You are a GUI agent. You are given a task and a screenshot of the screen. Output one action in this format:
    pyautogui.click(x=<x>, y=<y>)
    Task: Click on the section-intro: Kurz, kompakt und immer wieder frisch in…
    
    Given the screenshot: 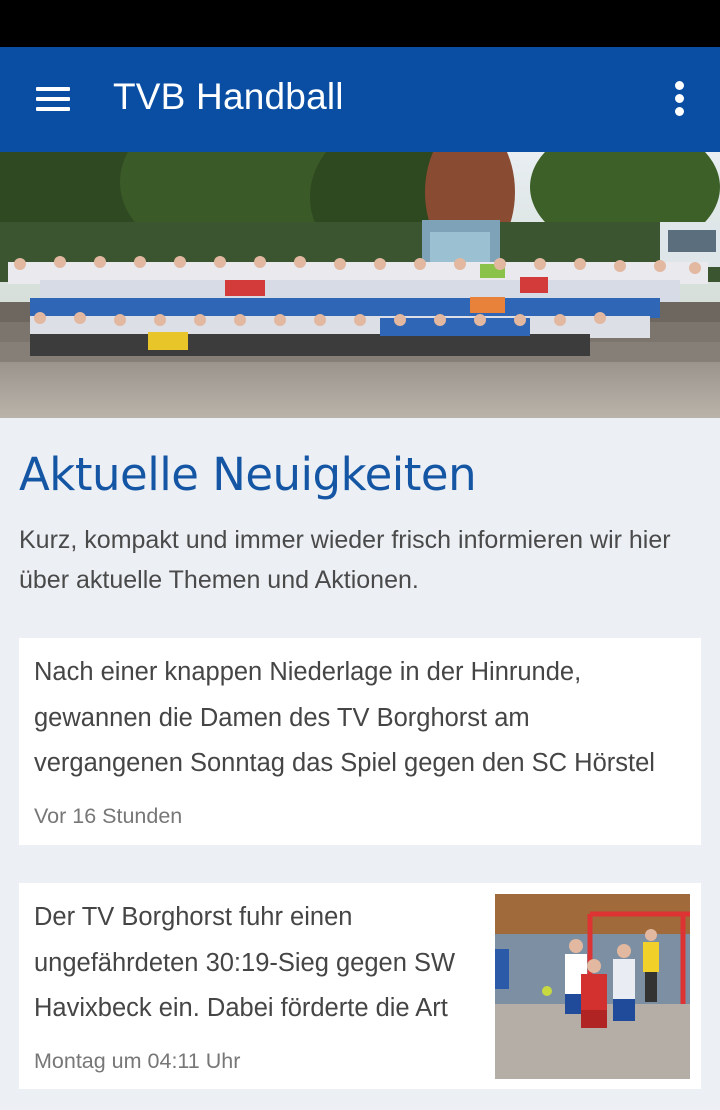 What is the action you would take?
    pyautogui.click(x=345, y=560)
    